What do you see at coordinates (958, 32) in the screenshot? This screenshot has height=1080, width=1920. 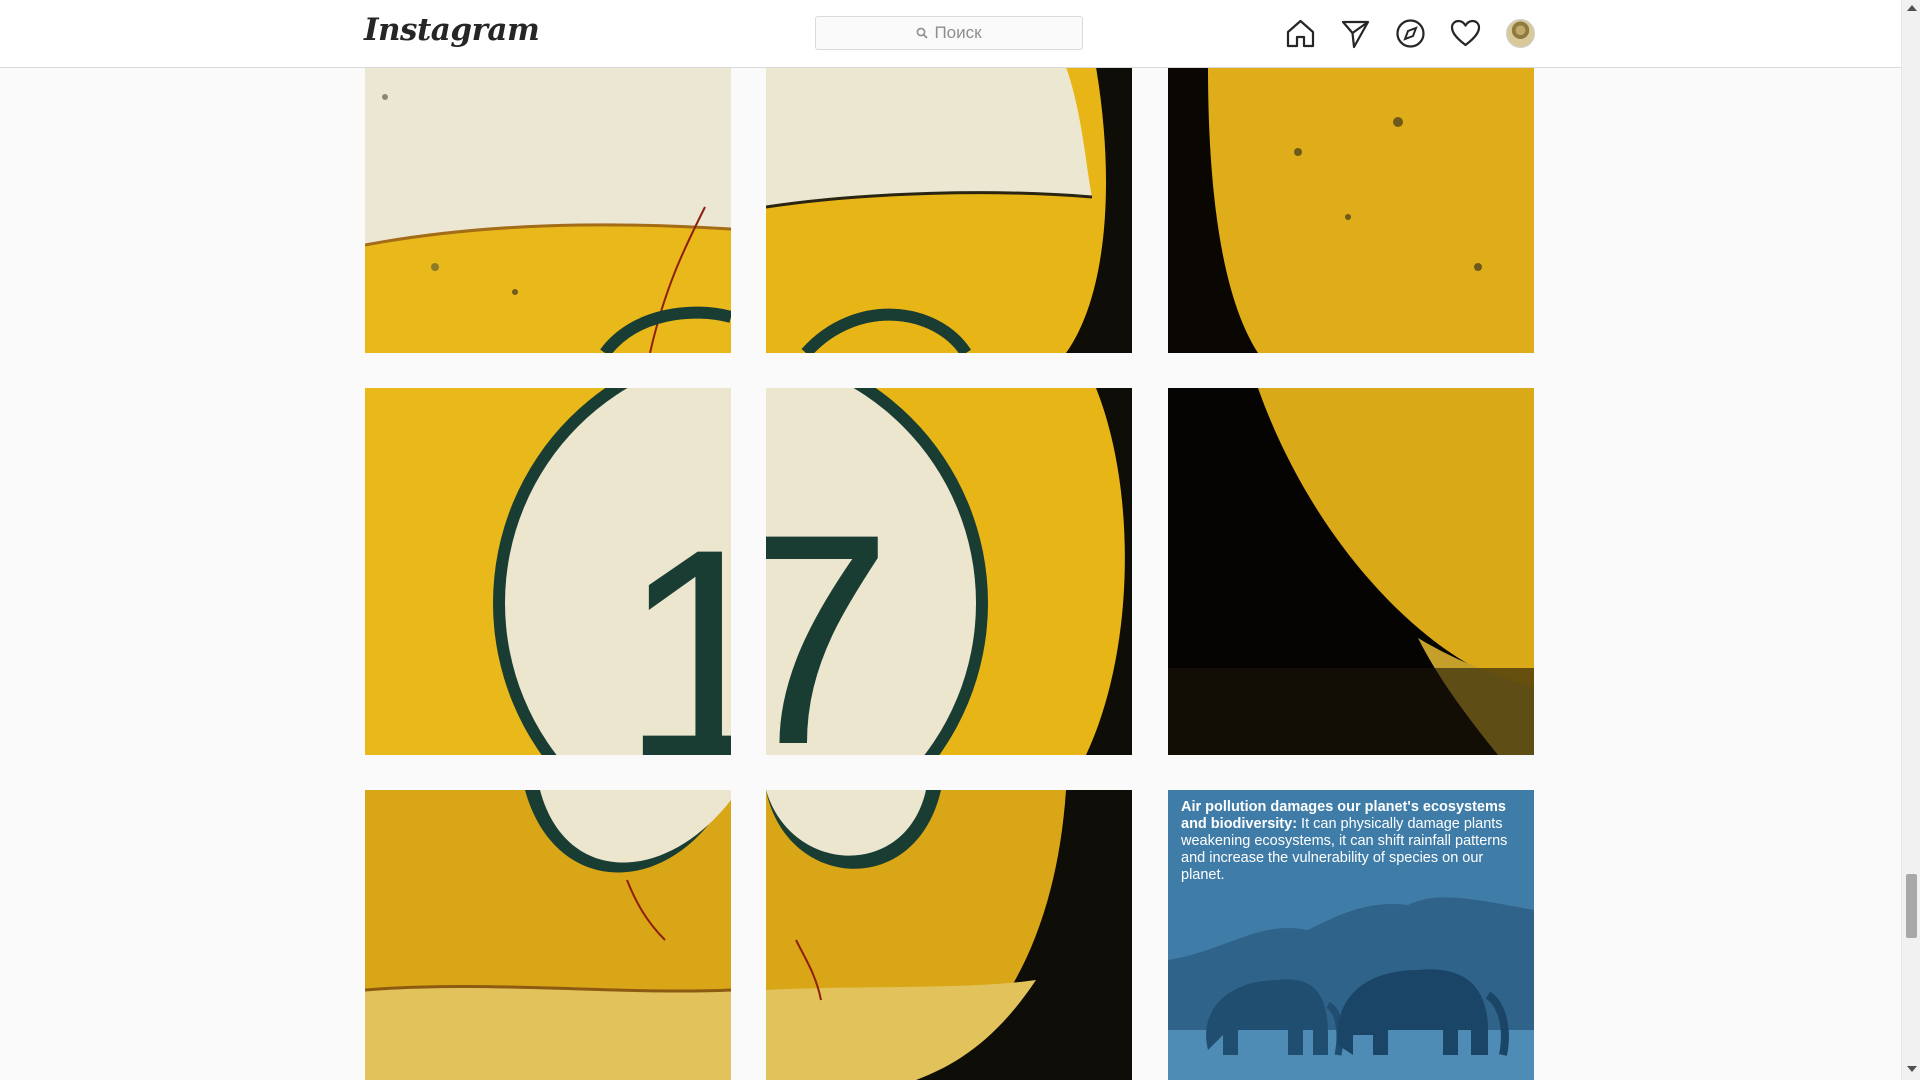 I see `search-placeholder: Поиск` at bounding box center [958, 32].